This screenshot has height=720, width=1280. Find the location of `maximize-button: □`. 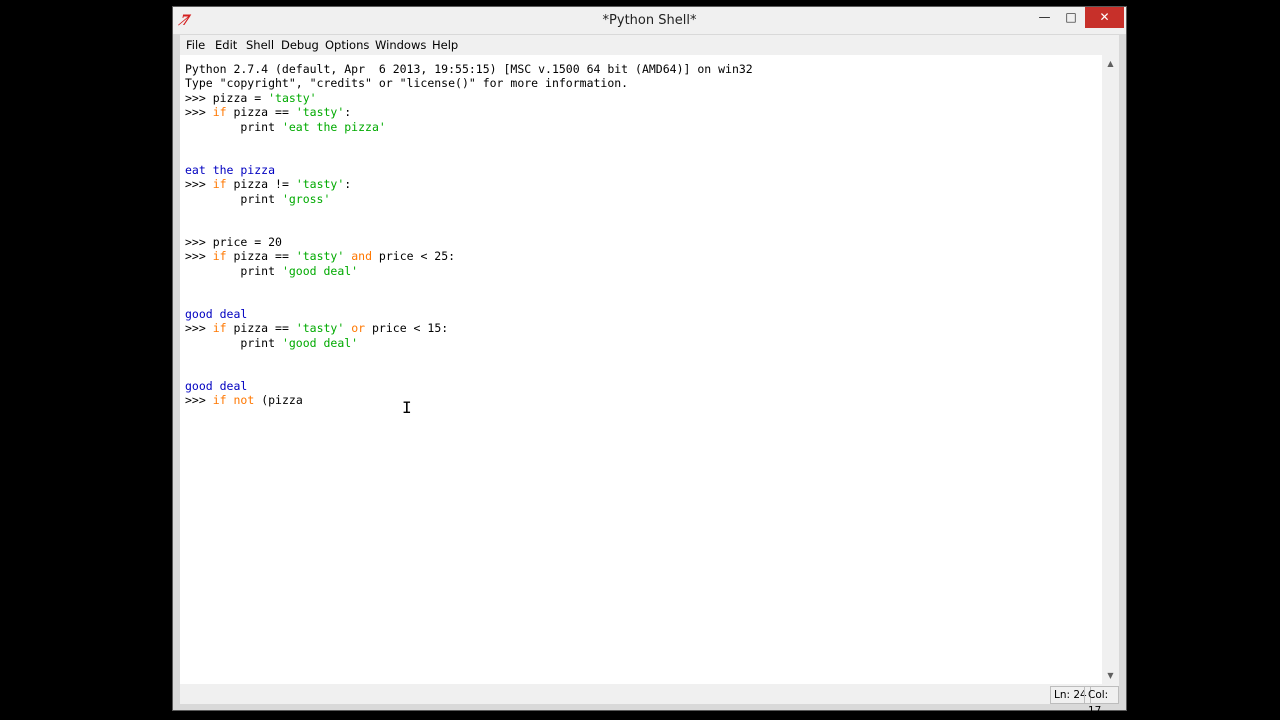

maximize-button: □ is located at coordinates (1071, 17).